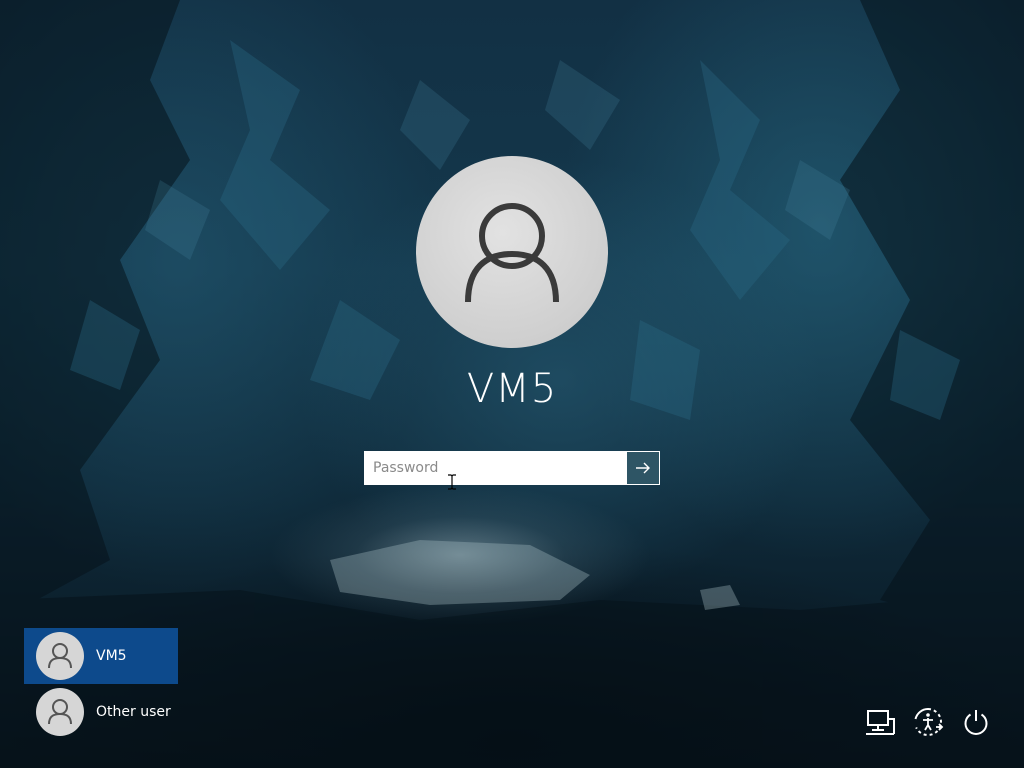  I want to click on power-button, so click(976, 722).